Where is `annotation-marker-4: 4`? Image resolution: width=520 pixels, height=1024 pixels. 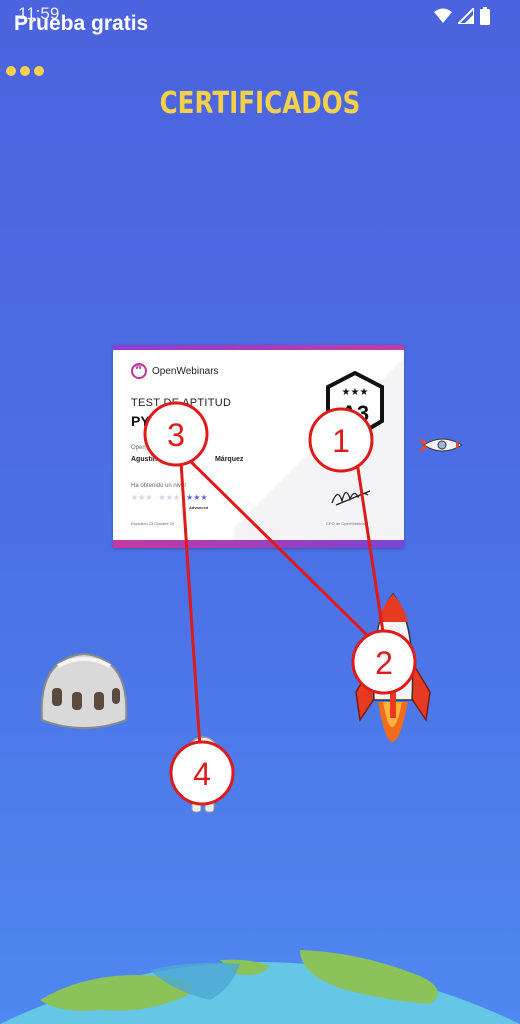 annotation-marker-4: 4 is located at coordinates (202, 773).